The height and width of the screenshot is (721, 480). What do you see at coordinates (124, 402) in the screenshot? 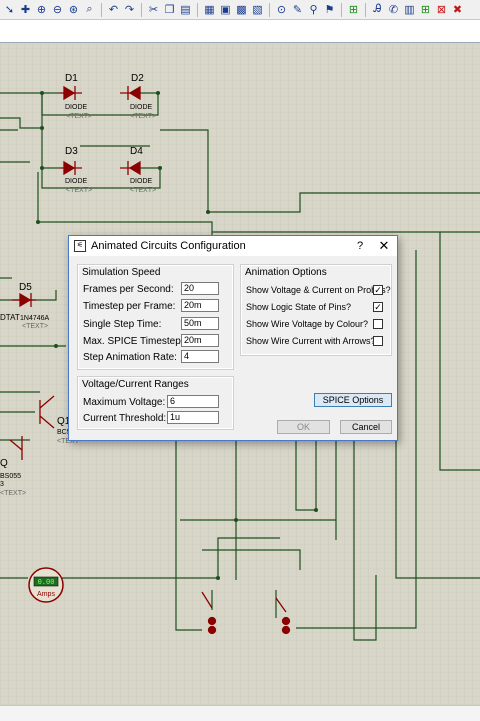
I see `maximum-voltage-label: Maximum Voltage:` at bounding box center [124, 402].